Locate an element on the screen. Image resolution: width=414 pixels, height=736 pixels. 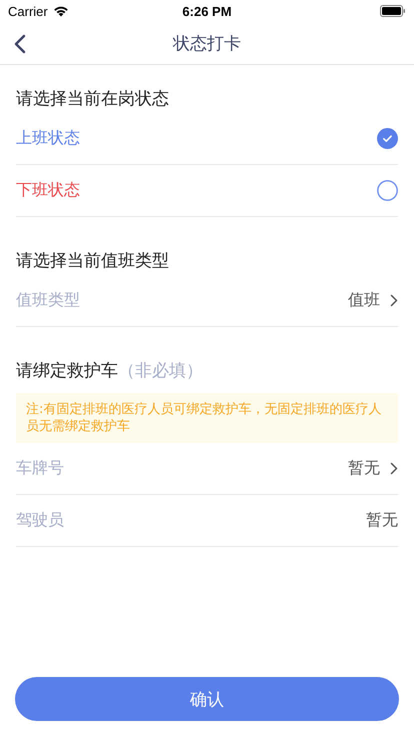
section-heading: 请选择当前在岗状态 is located at coordinates (93, 99).